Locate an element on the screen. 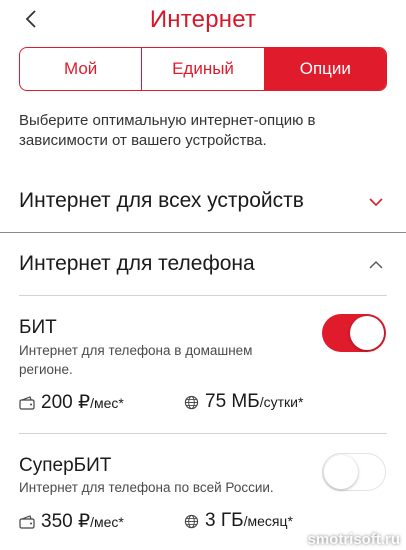  option-price: 350 ₽ /мес* is located at coordinates (71, 521).